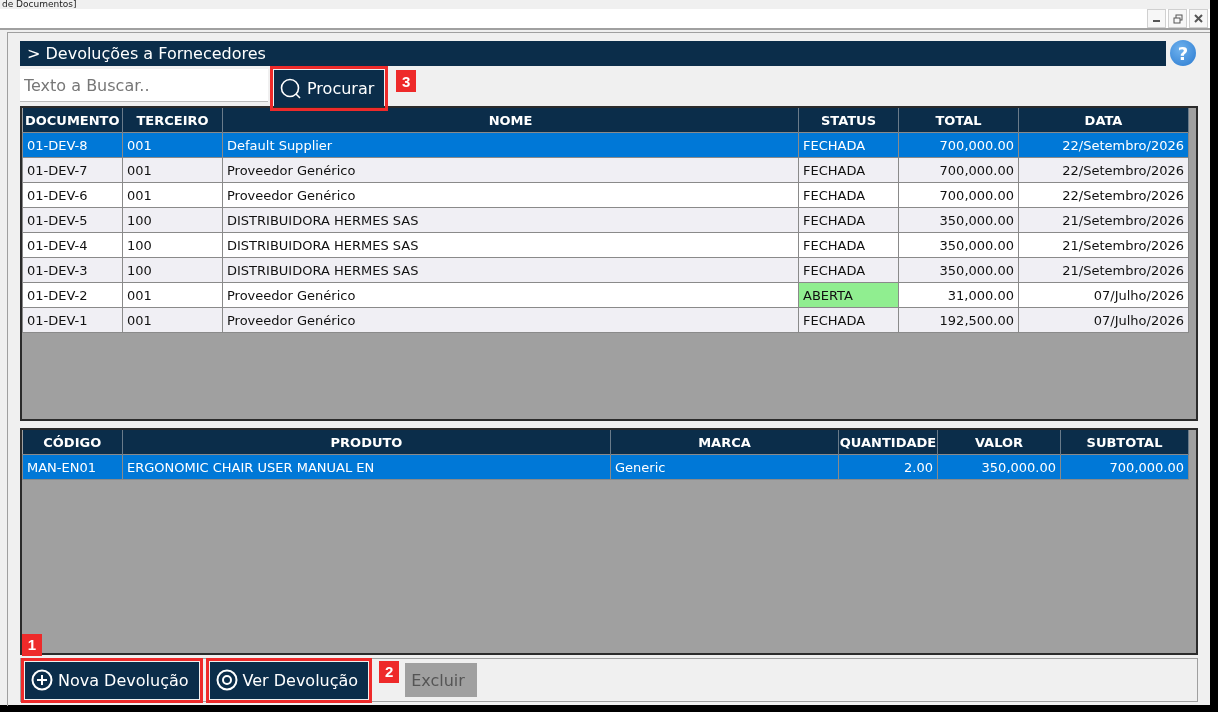 The image size is (1218, 712). I want to click on step-number: 1, so click(32, 644).